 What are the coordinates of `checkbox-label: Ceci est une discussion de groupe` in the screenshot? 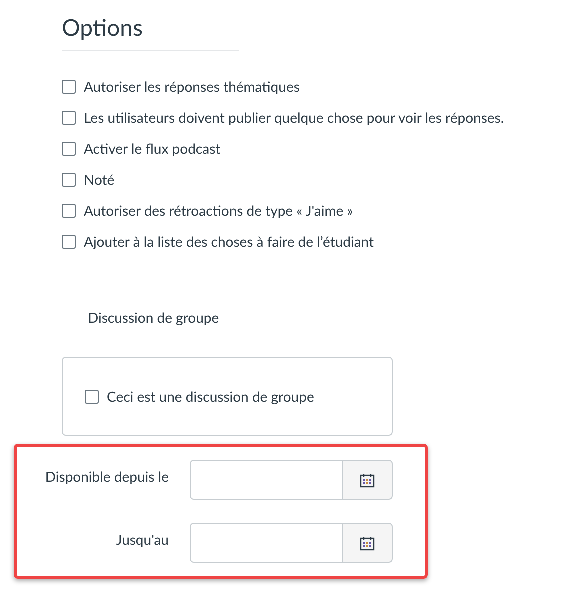 It's located at (210, 397).